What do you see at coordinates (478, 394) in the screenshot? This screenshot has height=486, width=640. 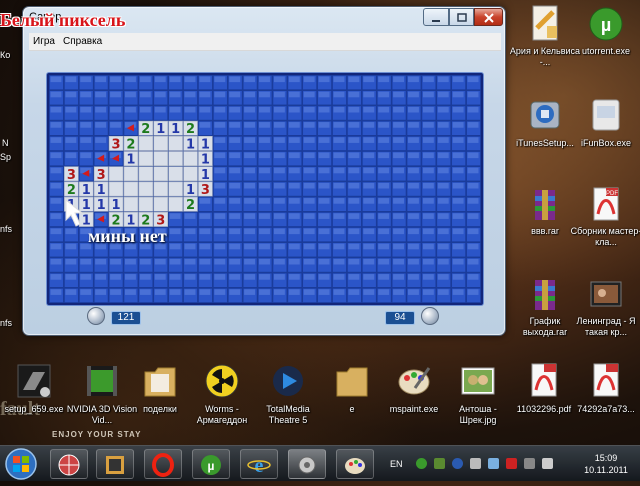 I see `desktop-icon: Антоша - Шрек.jpg` at bounding box center [478, 394].